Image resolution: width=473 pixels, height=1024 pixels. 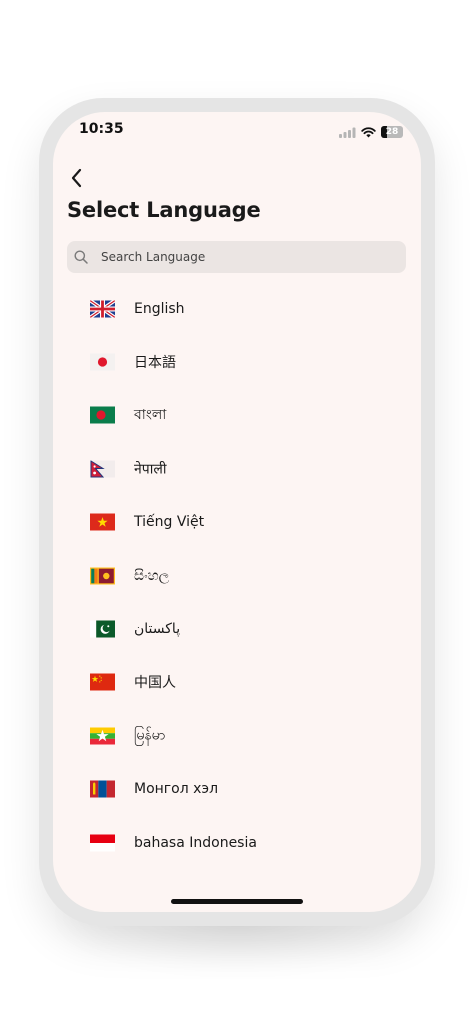 What do you see at coordinates (155, 683) in the screenshot?
I see `language-label: 中国人` at bounding box center [155, 683].